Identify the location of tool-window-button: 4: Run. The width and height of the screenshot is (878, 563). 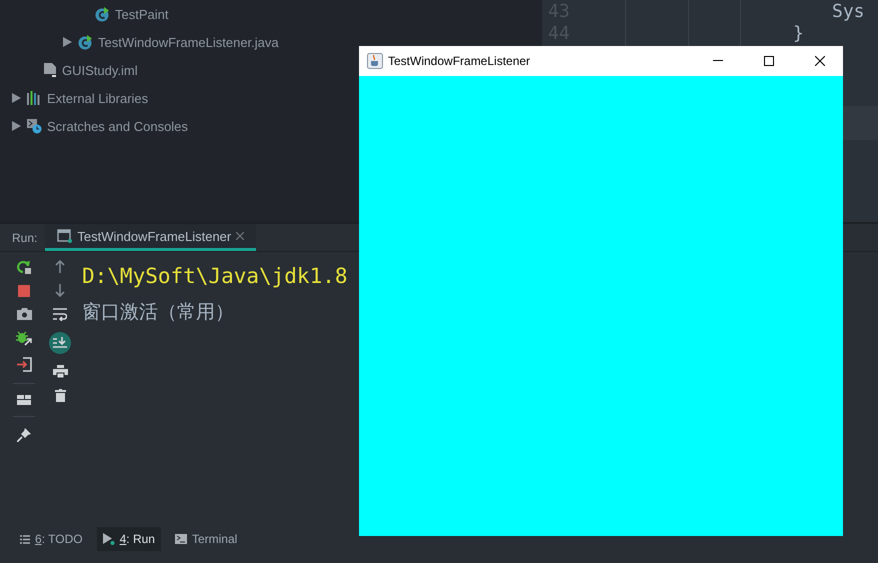
(128, 539).